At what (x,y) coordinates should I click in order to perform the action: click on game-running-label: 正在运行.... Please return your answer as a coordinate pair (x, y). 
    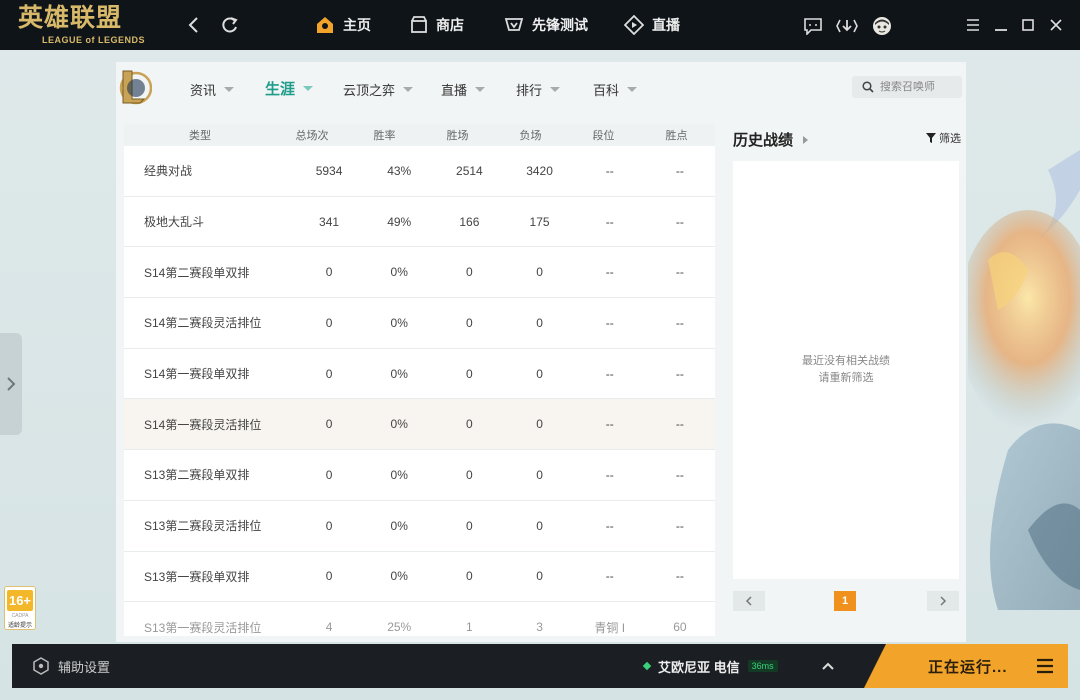
    Looking at the image, I should click on (968, 667).